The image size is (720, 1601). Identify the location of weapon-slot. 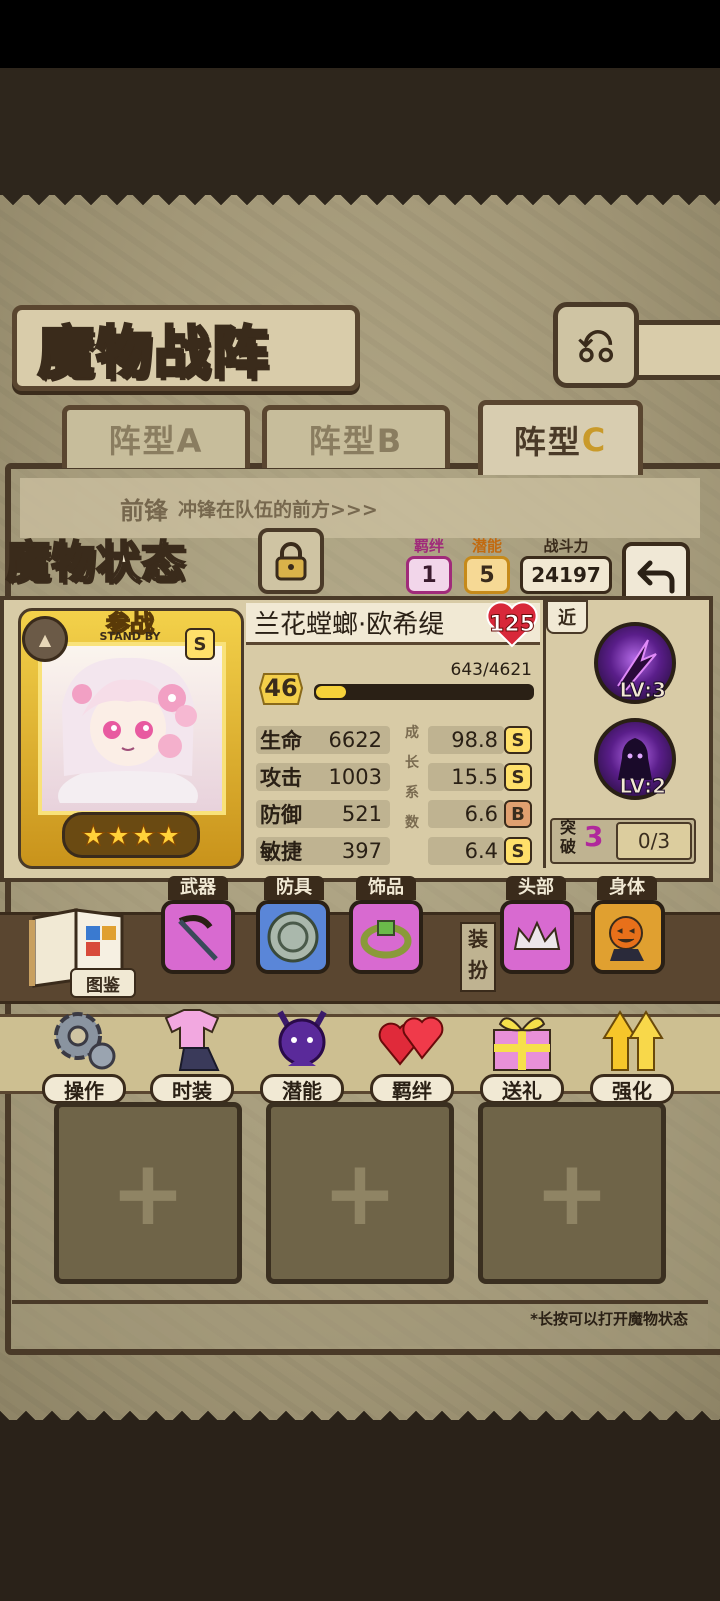
(198, 937).